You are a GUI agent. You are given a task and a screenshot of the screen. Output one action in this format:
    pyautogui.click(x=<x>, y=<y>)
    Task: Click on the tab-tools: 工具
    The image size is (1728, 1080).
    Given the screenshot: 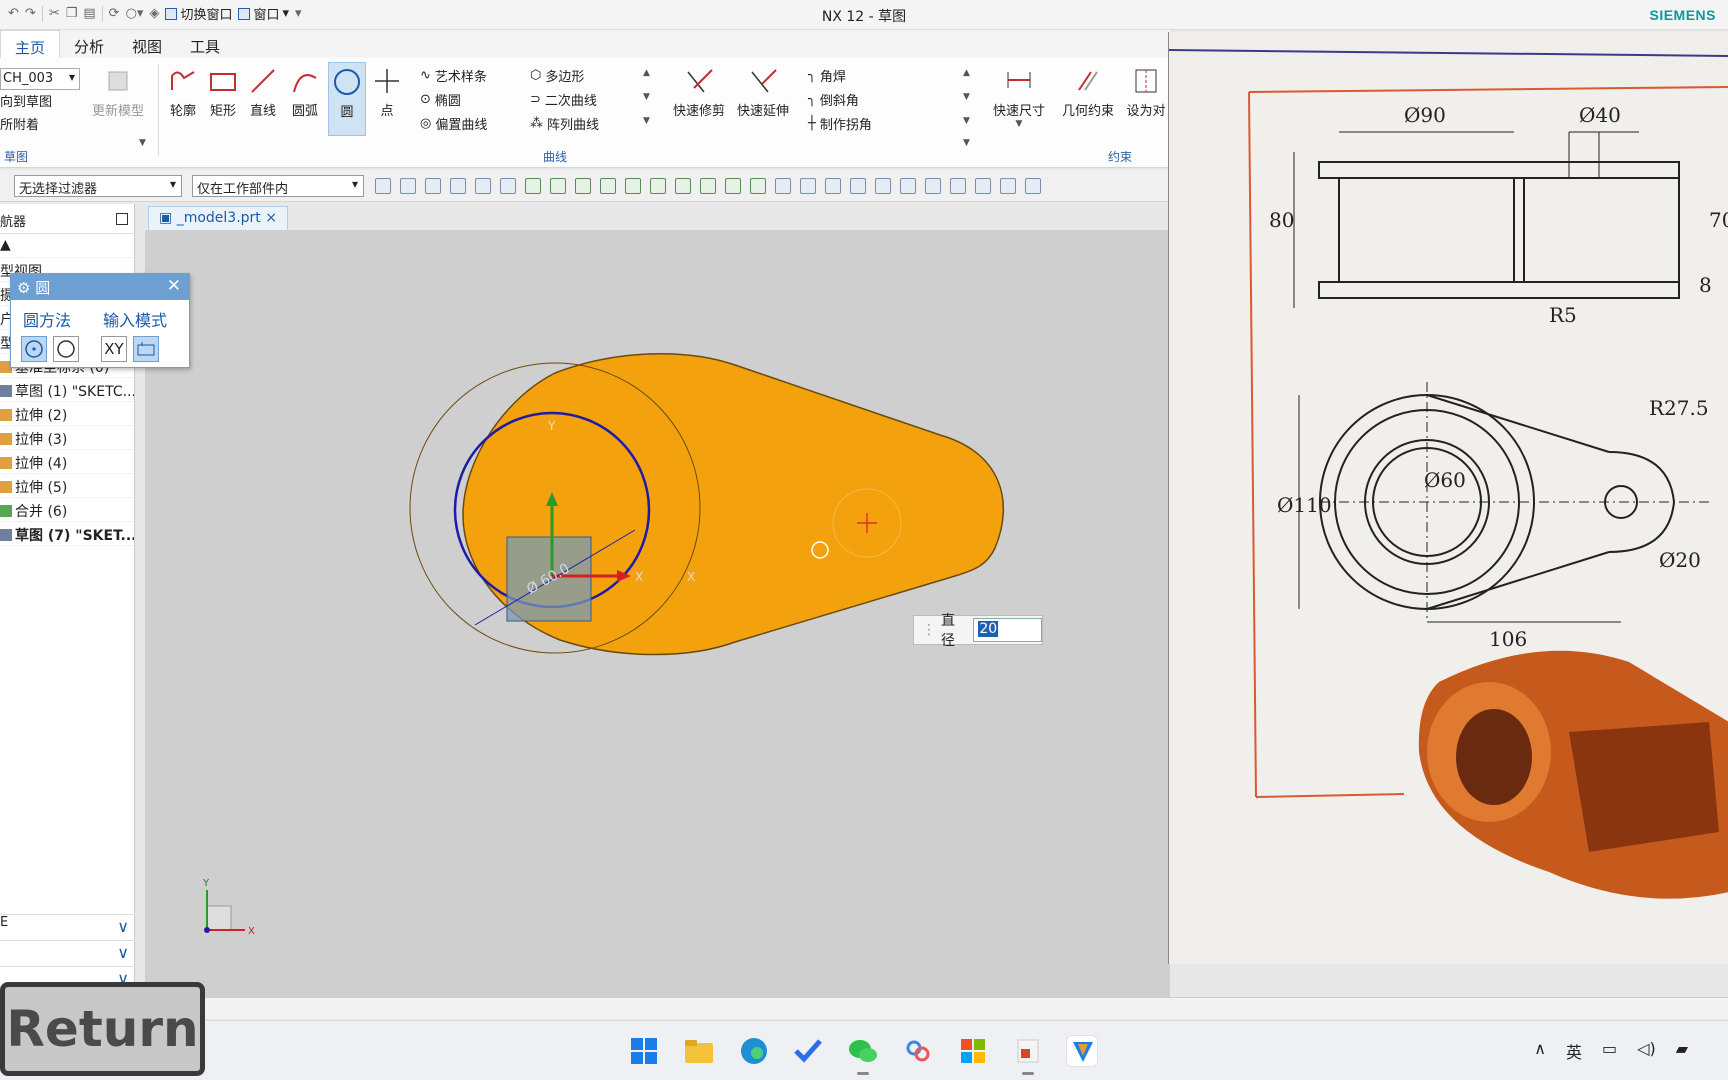 What is the action you would take?
    pyautogui.click(x=205, y=44)
    